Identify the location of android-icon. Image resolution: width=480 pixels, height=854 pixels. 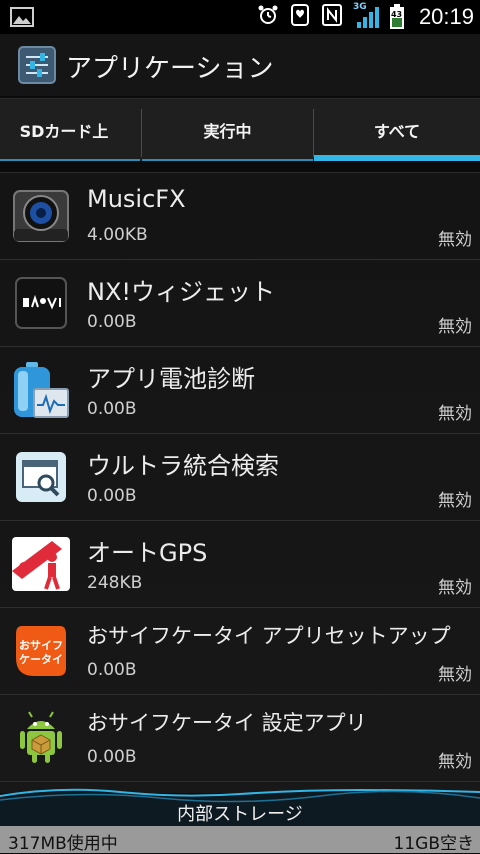
(41, 738).